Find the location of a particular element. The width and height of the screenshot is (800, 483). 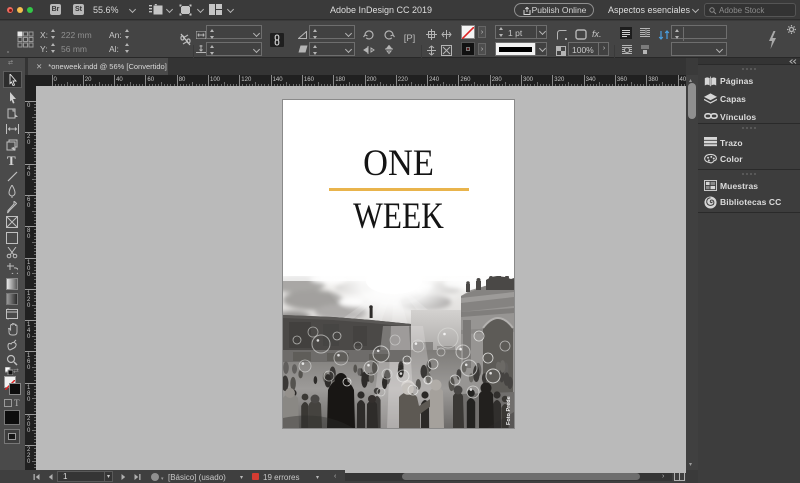

svg-text: Foto Prede is located at coordinates (509, 410).